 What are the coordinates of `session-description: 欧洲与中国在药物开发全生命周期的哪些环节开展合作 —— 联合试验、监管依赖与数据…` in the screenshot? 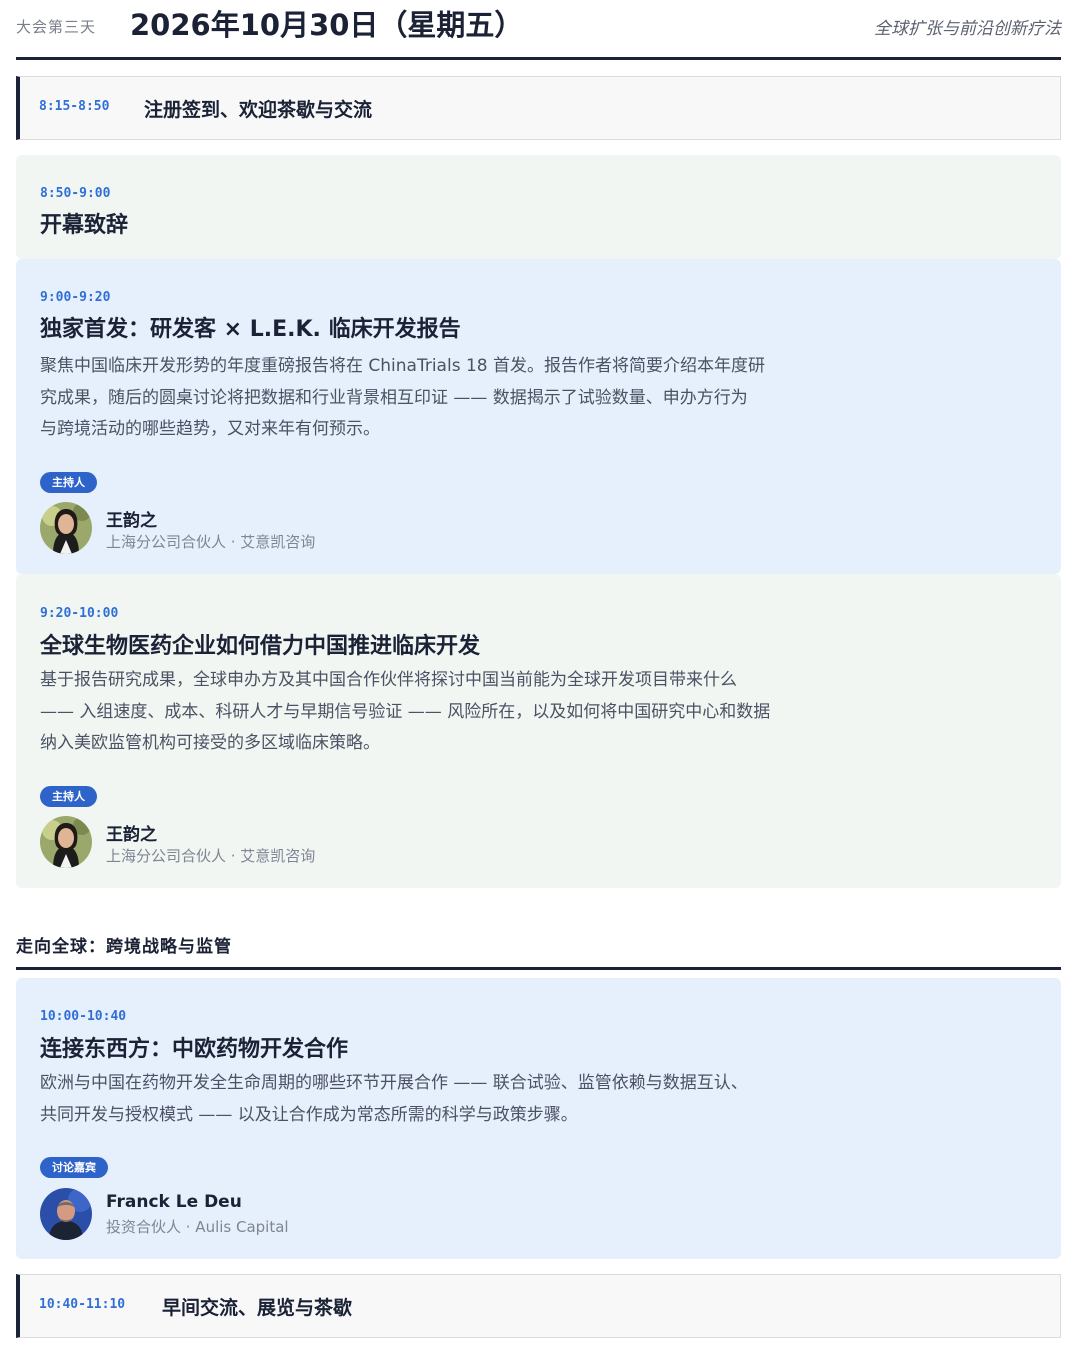 It's located at (445, 1099).